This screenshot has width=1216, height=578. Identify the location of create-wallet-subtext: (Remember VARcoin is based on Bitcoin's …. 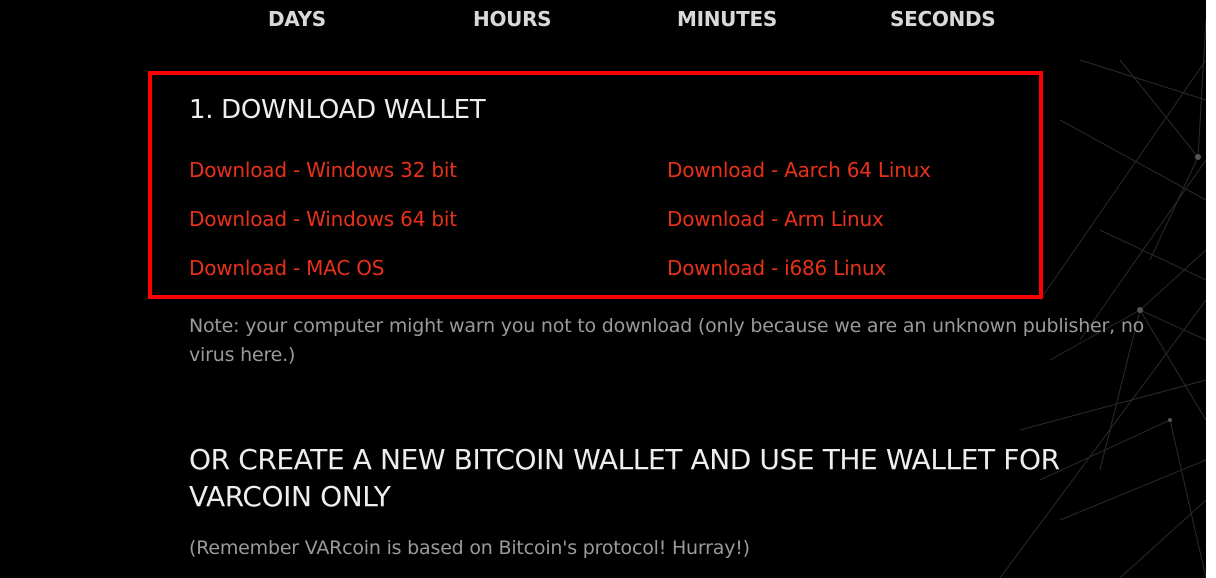
(469, 548).